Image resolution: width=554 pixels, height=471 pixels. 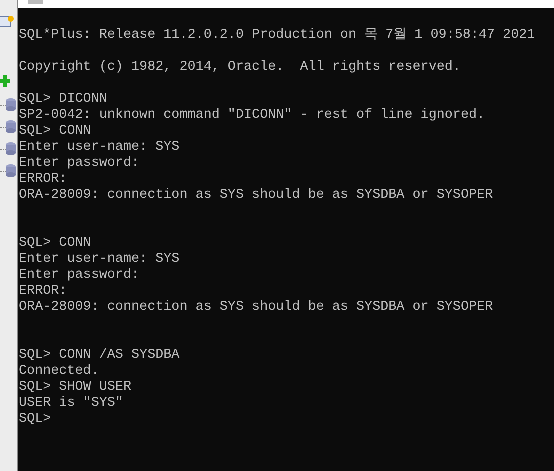 What do you see at coordinates (99, 356) in the screenshot?
I see `console-line: SQL> CONN /AS SYSDBA` at bounding box center [99, 356].